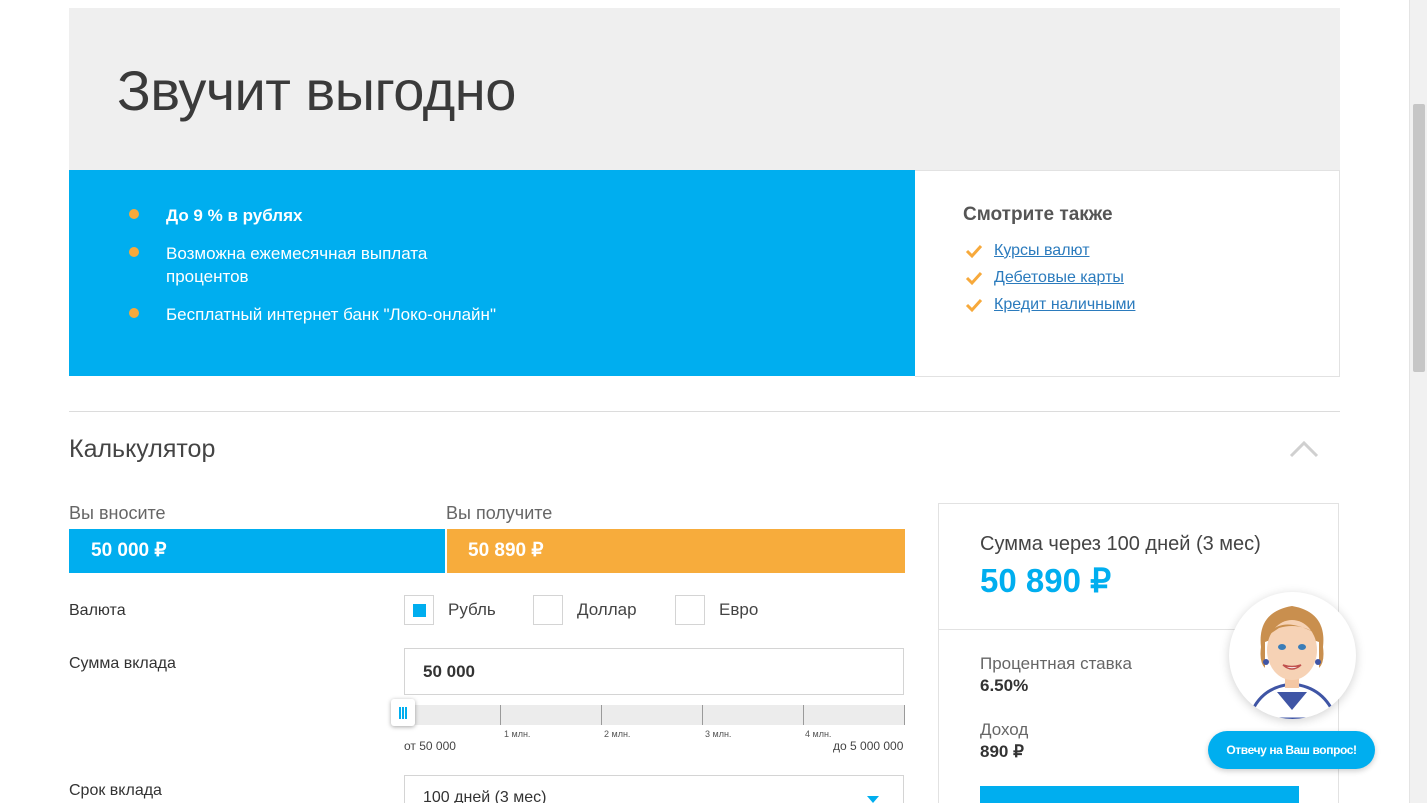  I want to click on currency-option-usd: Доллар, so click(585, 610).